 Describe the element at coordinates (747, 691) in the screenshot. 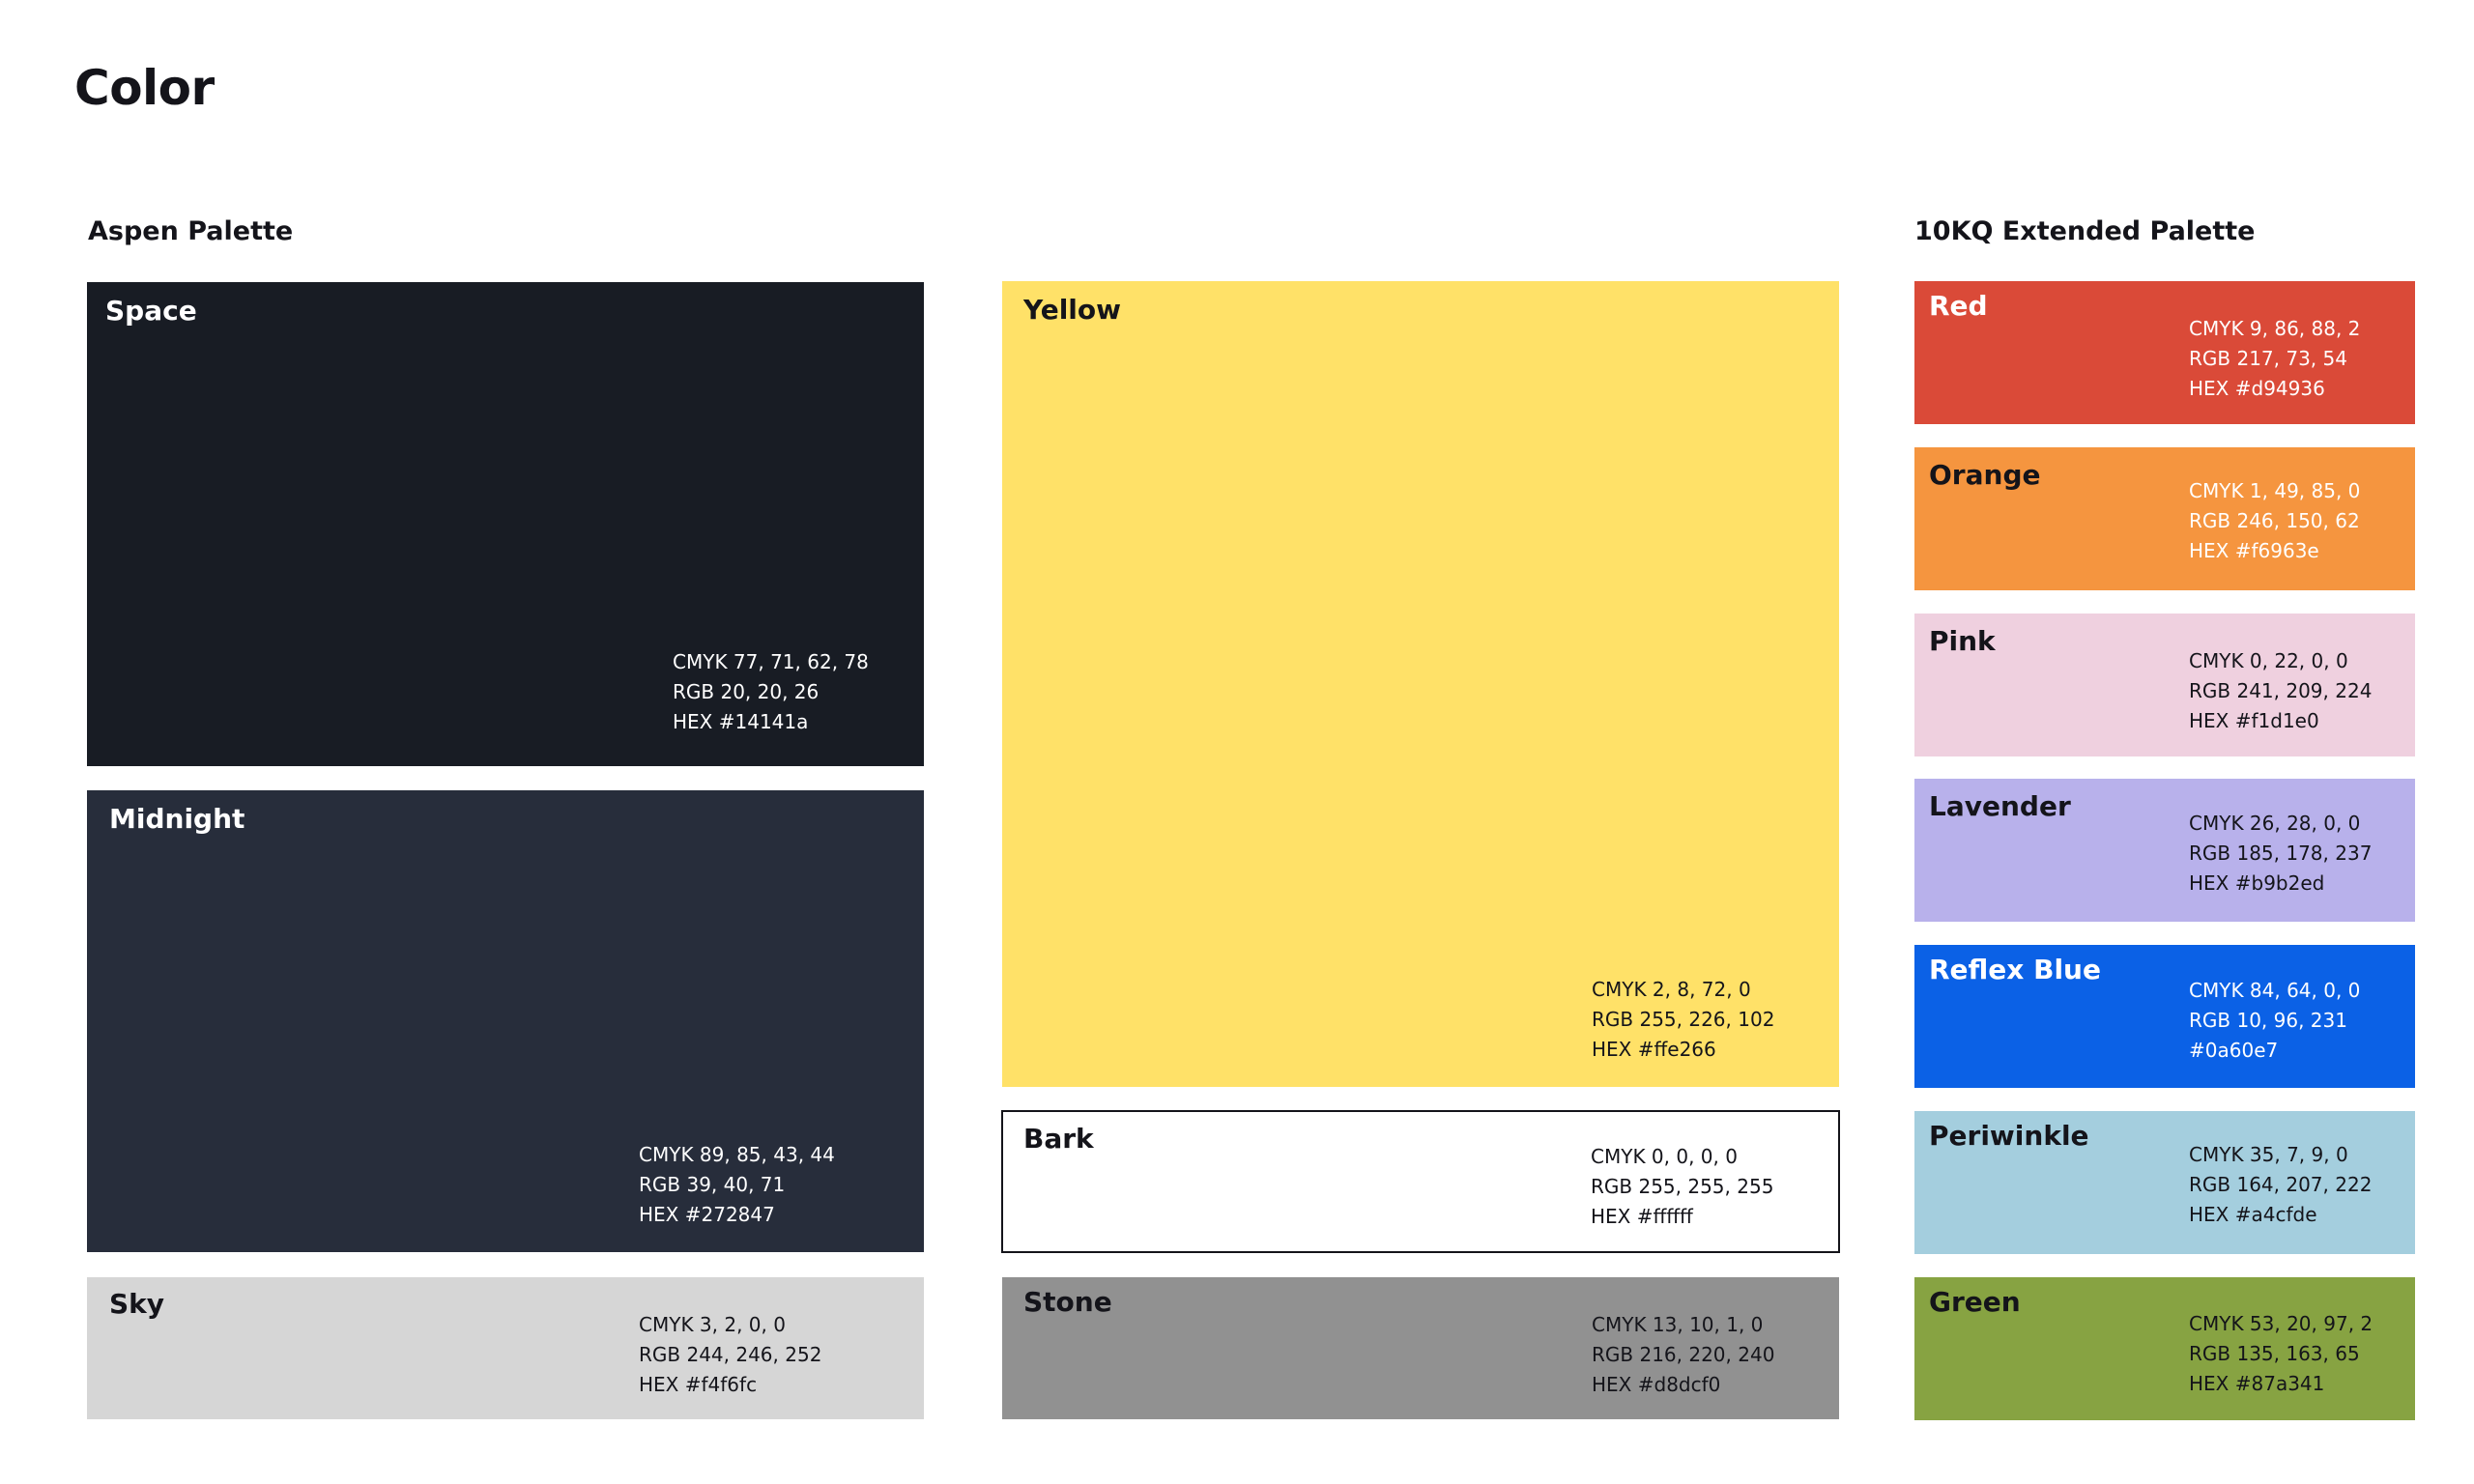

I see `rgb-value: RGB 20, 20, 26` at that location.